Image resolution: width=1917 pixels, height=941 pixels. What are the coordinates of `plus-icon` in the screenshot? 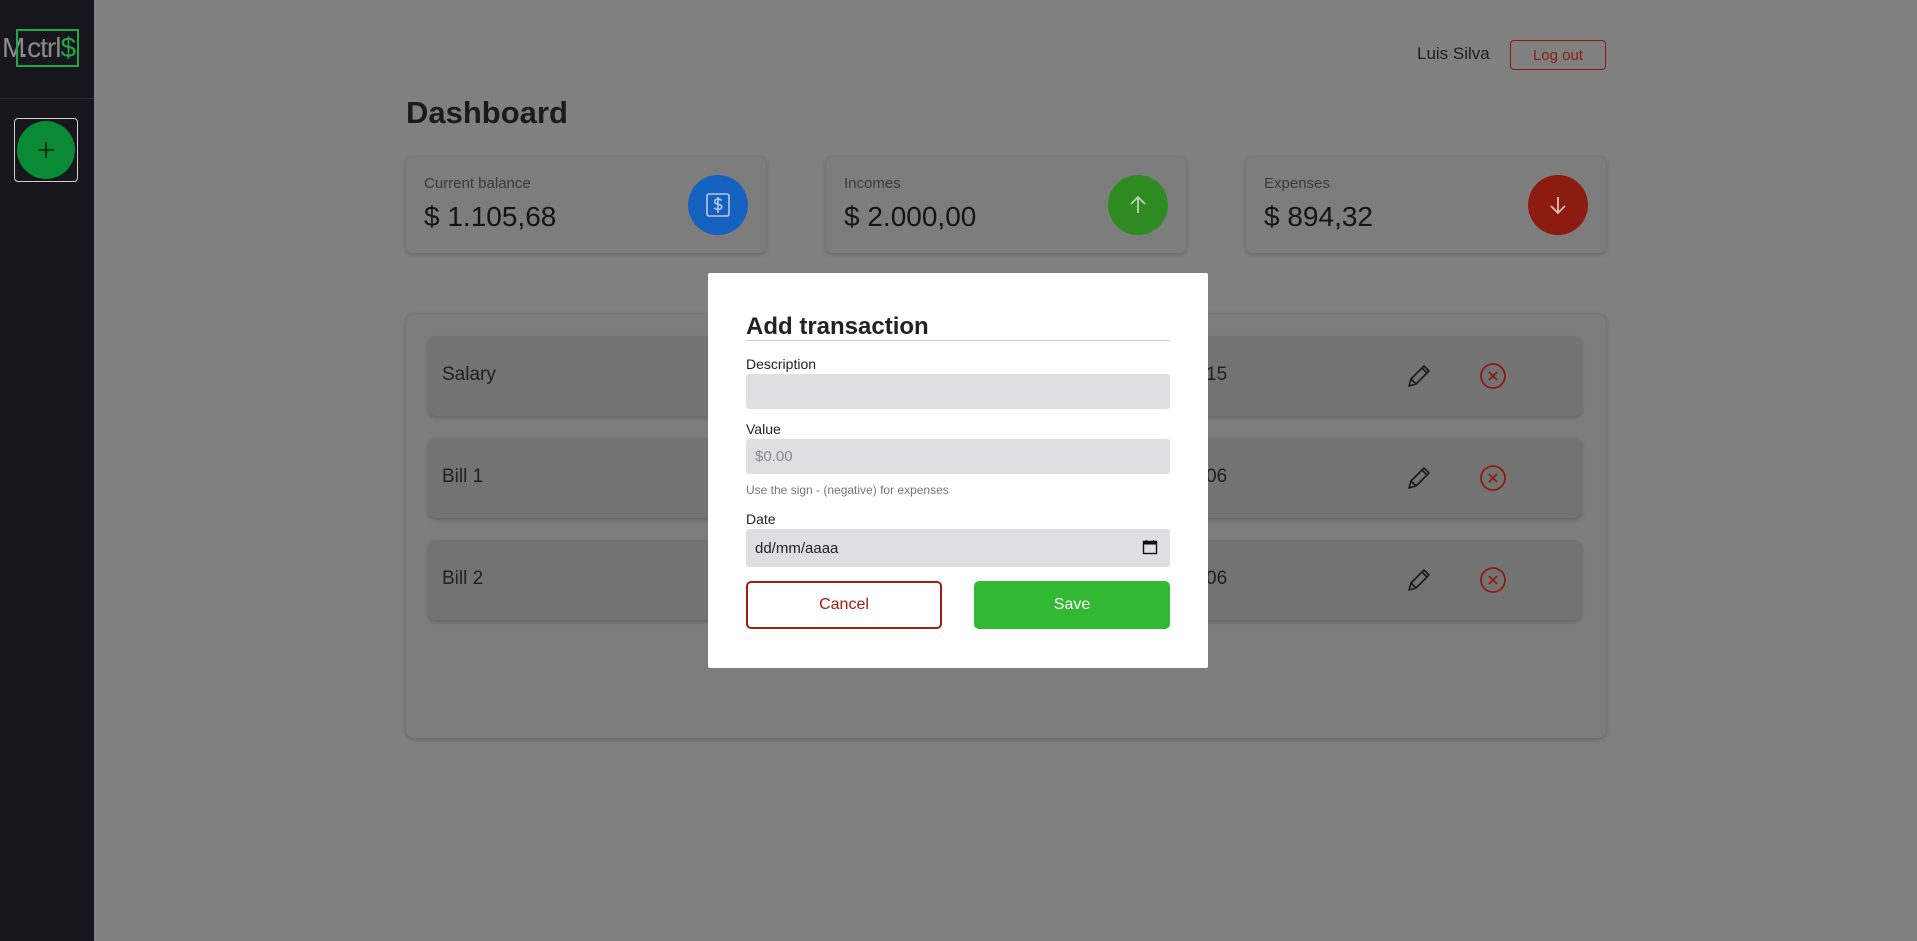 It's located at (46, 150).